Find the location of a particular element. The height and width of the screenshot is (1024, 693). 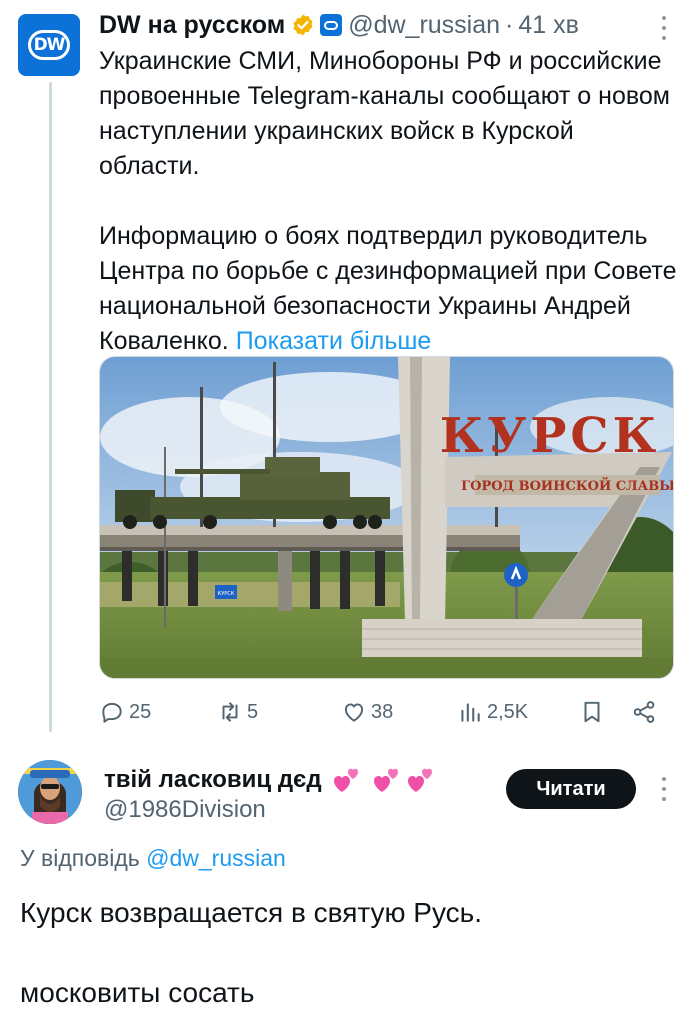

author-name: DW на русском is located at coordinates (192, 25).